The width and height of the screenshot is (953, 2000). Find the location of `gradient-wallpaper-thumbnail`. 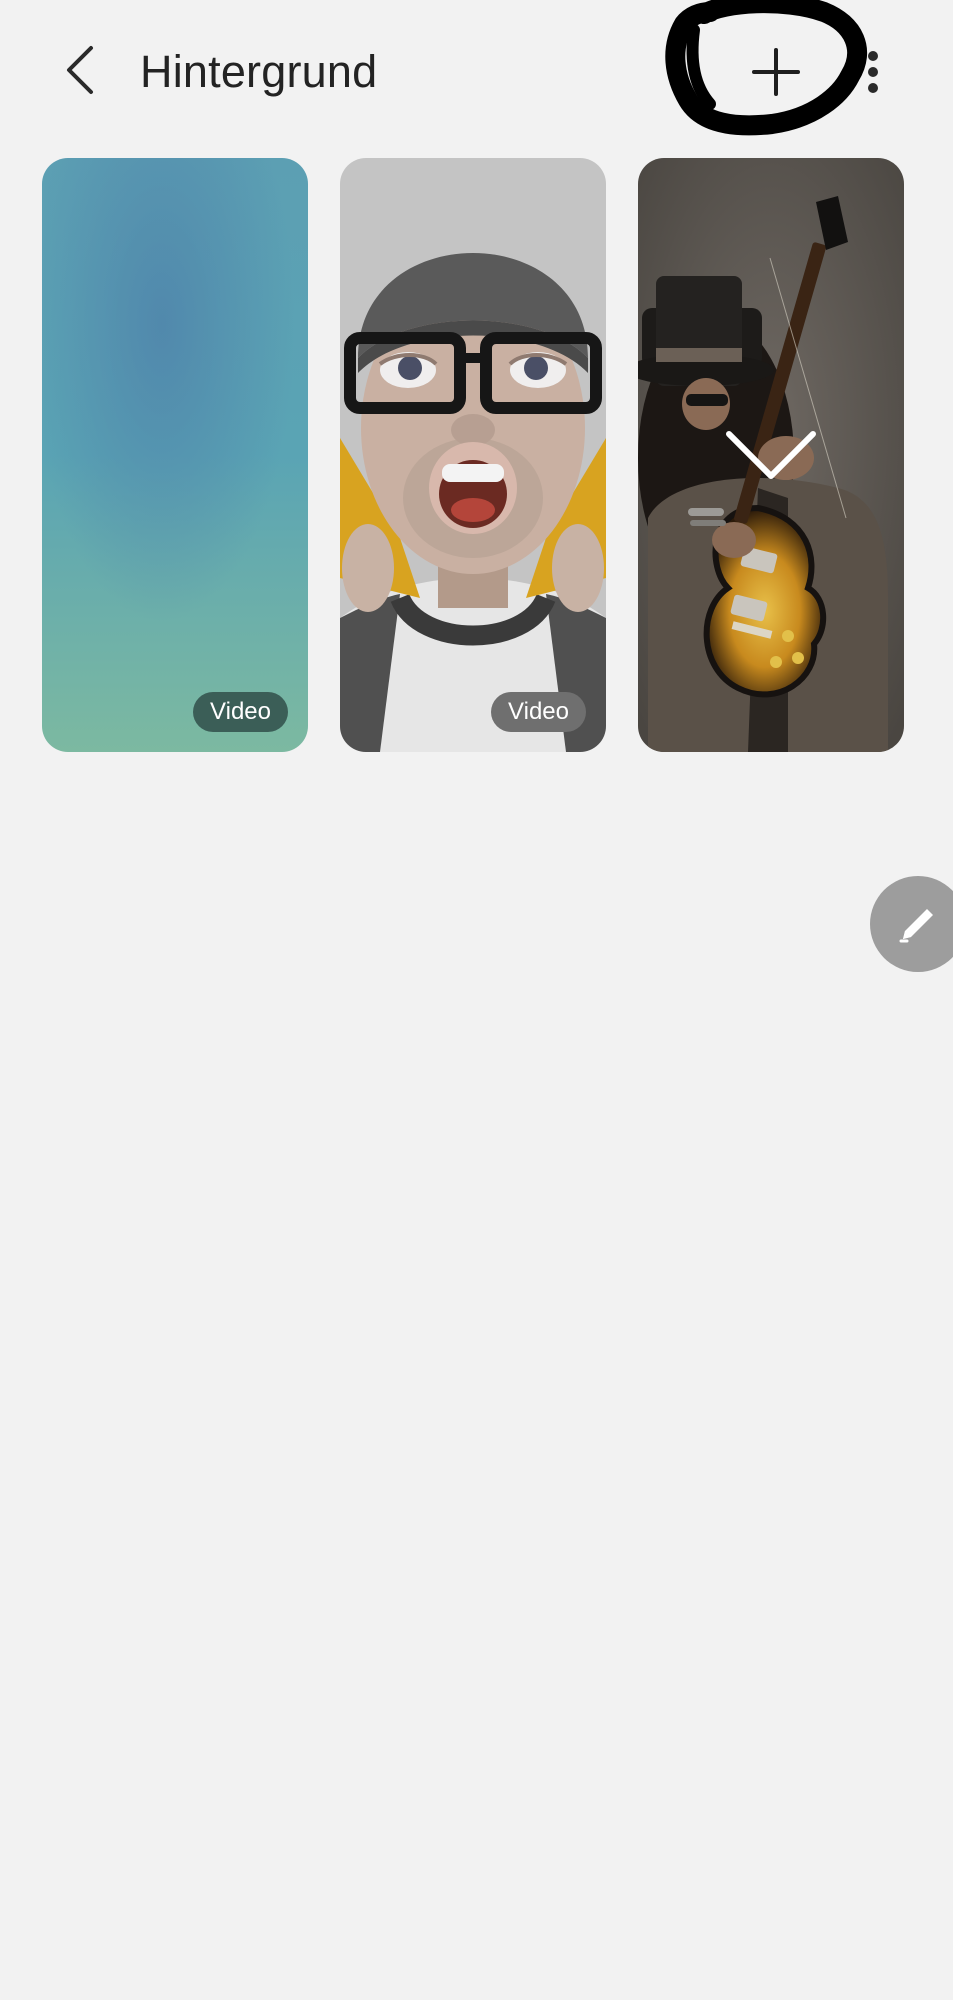

gradient-wallpaper-thumbnail is located at coordinates (175, 455).